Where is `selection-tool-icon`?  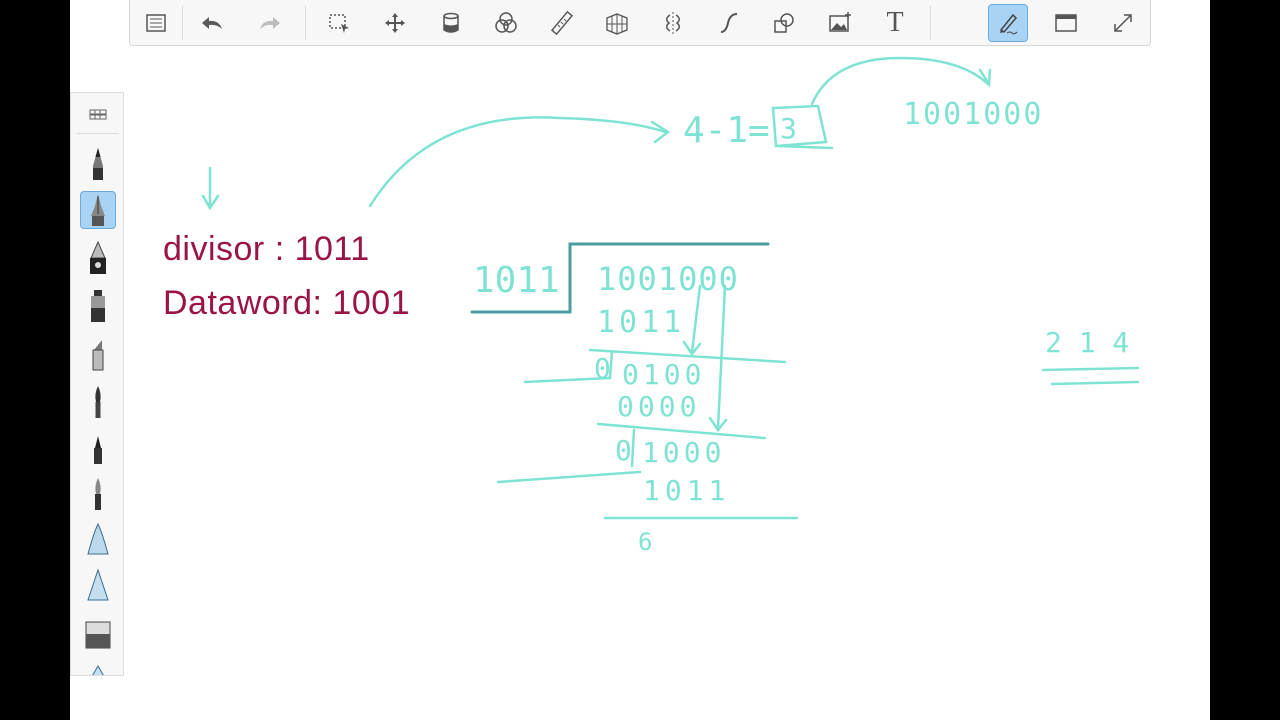 selection-tool-icon is located at coordinates (339, 23).